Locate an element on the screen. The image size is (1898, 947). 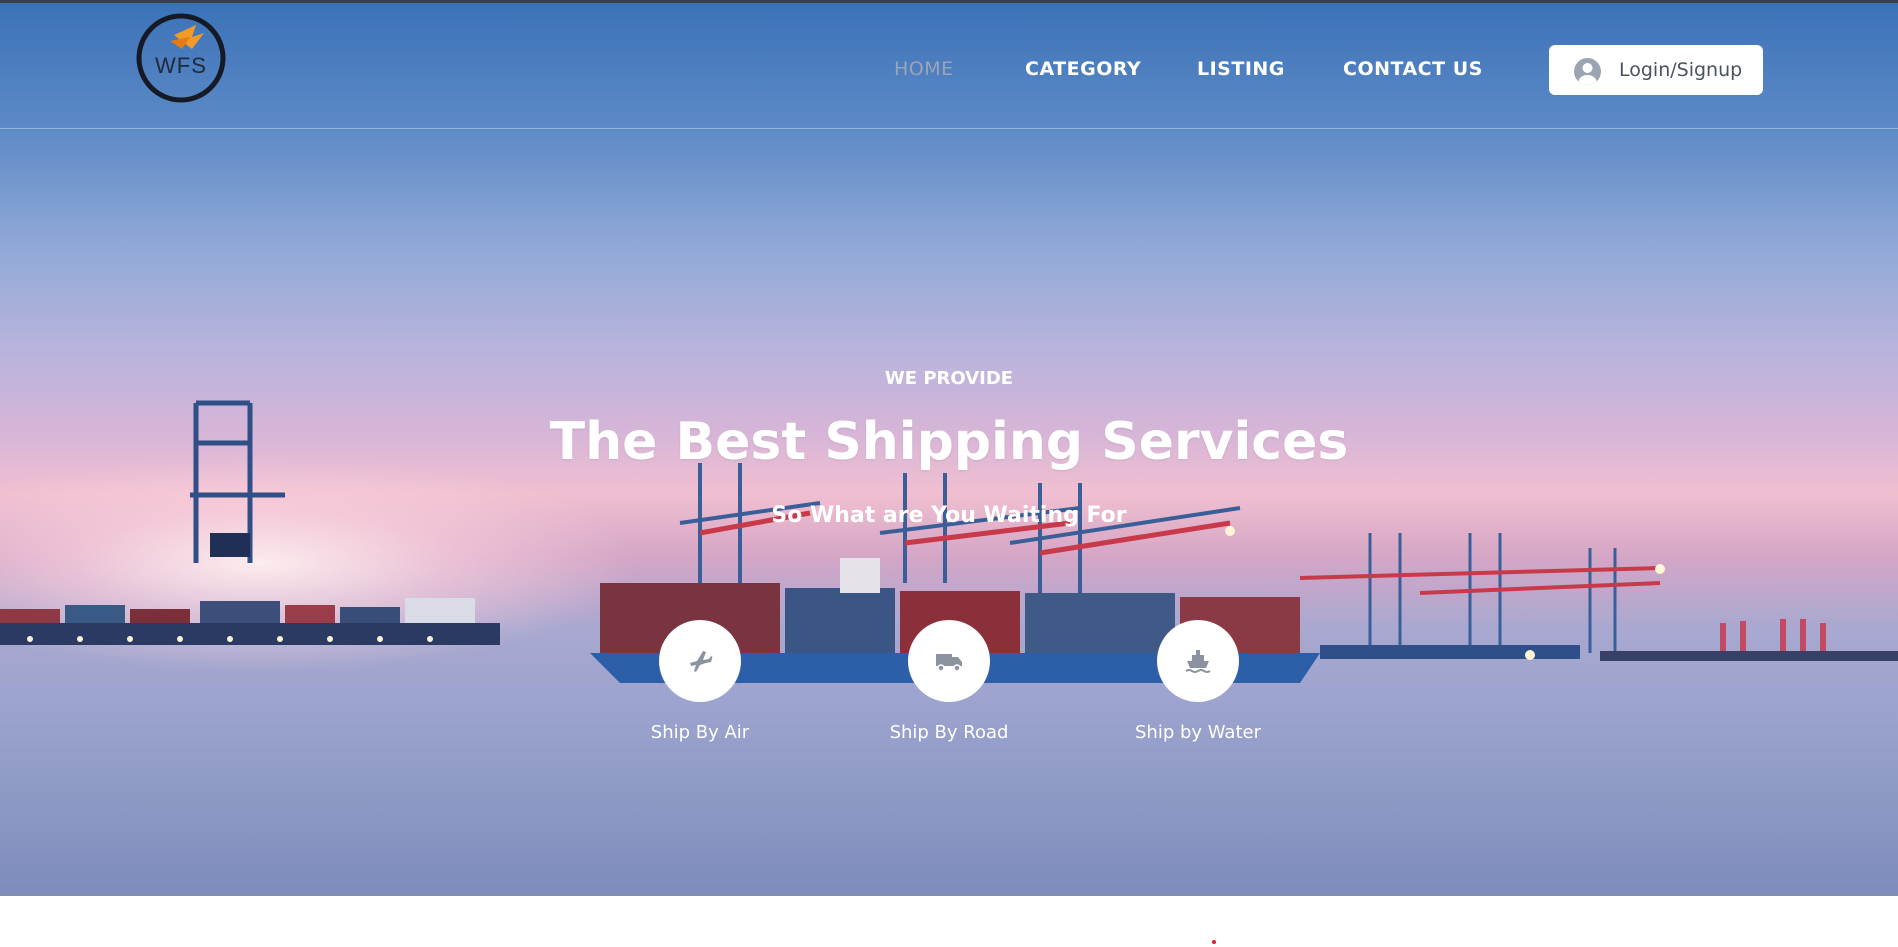
hero-title: The Best Shipping Services is located at coordinates (949, 442).